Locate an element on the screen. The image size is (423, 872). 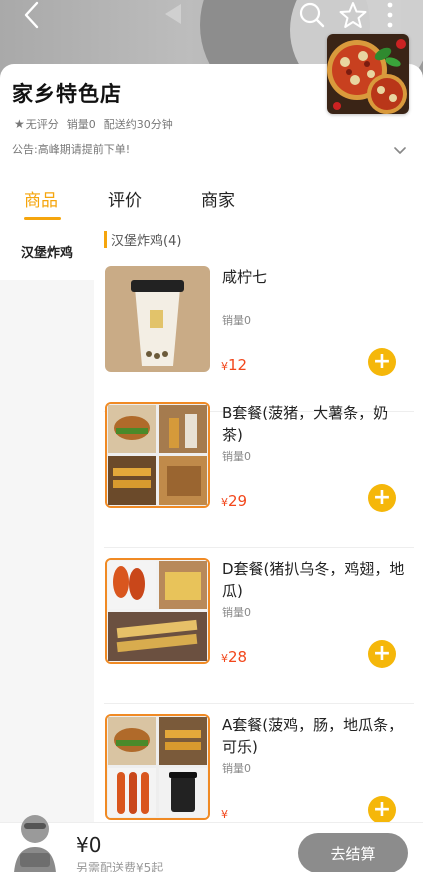
cart-avatar-icon is located at coordinates (35, 843).